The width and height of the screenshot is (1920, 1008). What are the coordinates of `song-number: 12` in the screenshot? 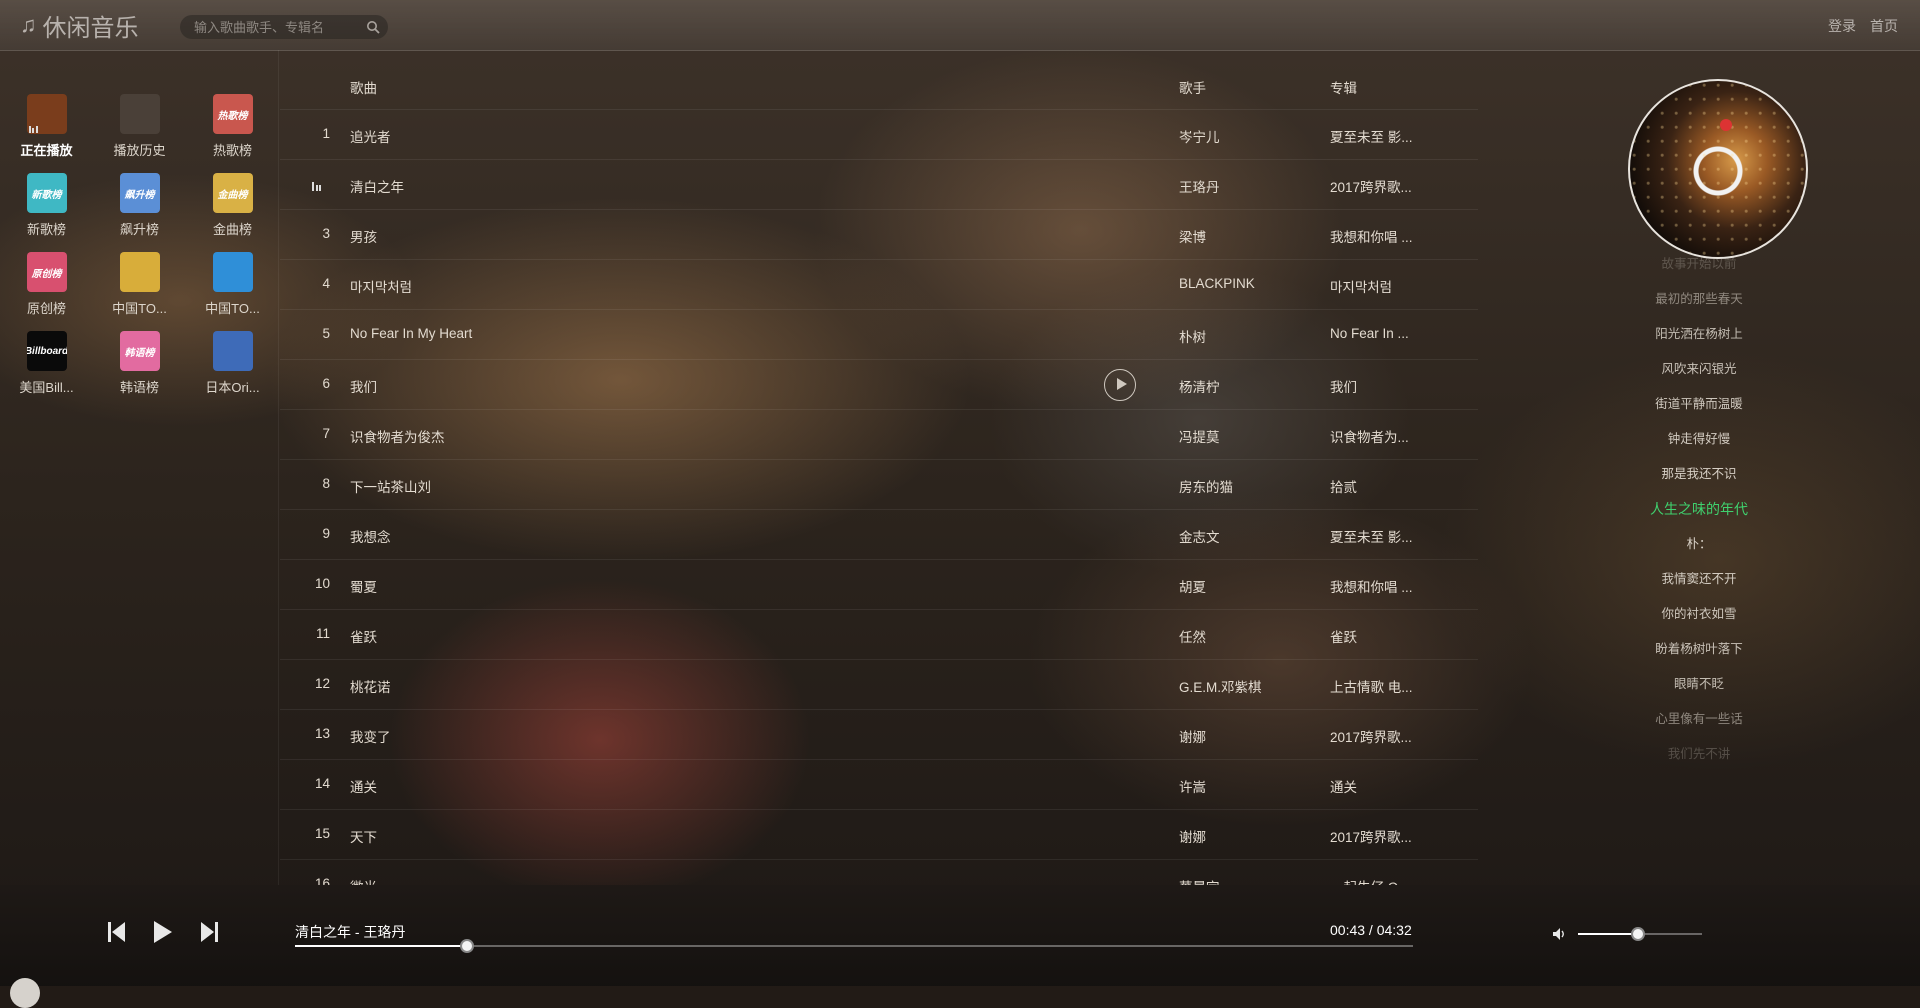 It's located at (322, 683).